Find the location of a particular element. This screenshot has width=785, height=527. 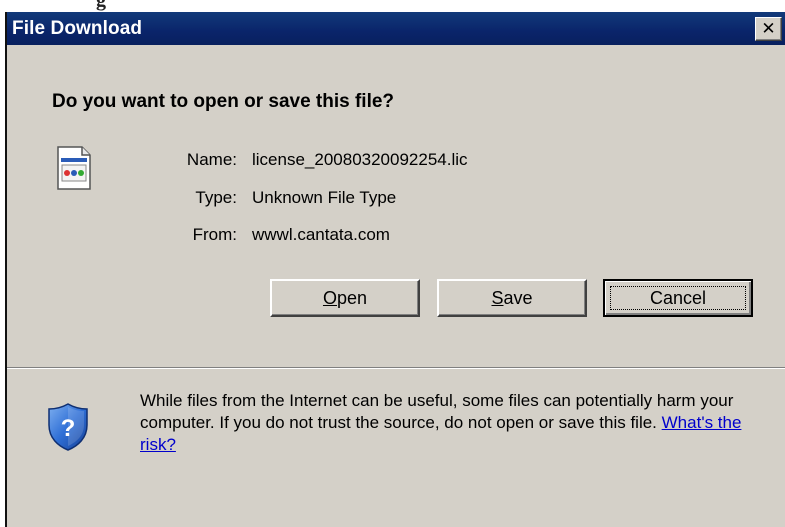

background-page-fragment: g is located at coordinates (392, 6).